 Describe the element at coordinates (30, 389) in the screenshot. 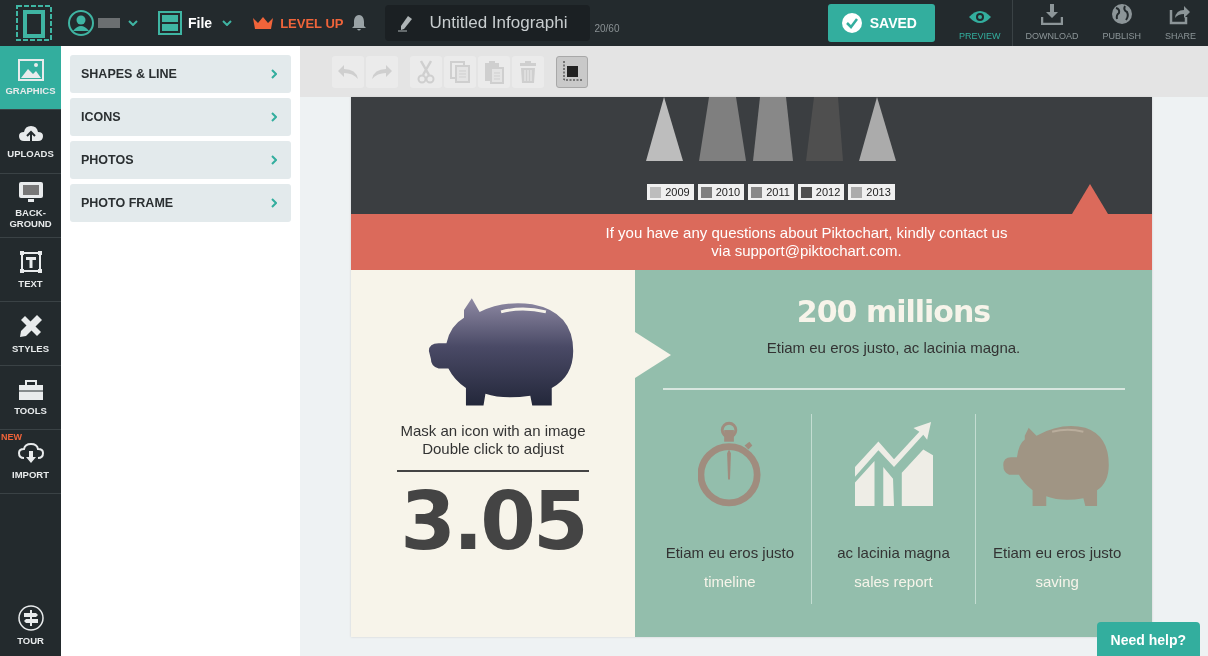

I see `toolbox-icon` at that location.